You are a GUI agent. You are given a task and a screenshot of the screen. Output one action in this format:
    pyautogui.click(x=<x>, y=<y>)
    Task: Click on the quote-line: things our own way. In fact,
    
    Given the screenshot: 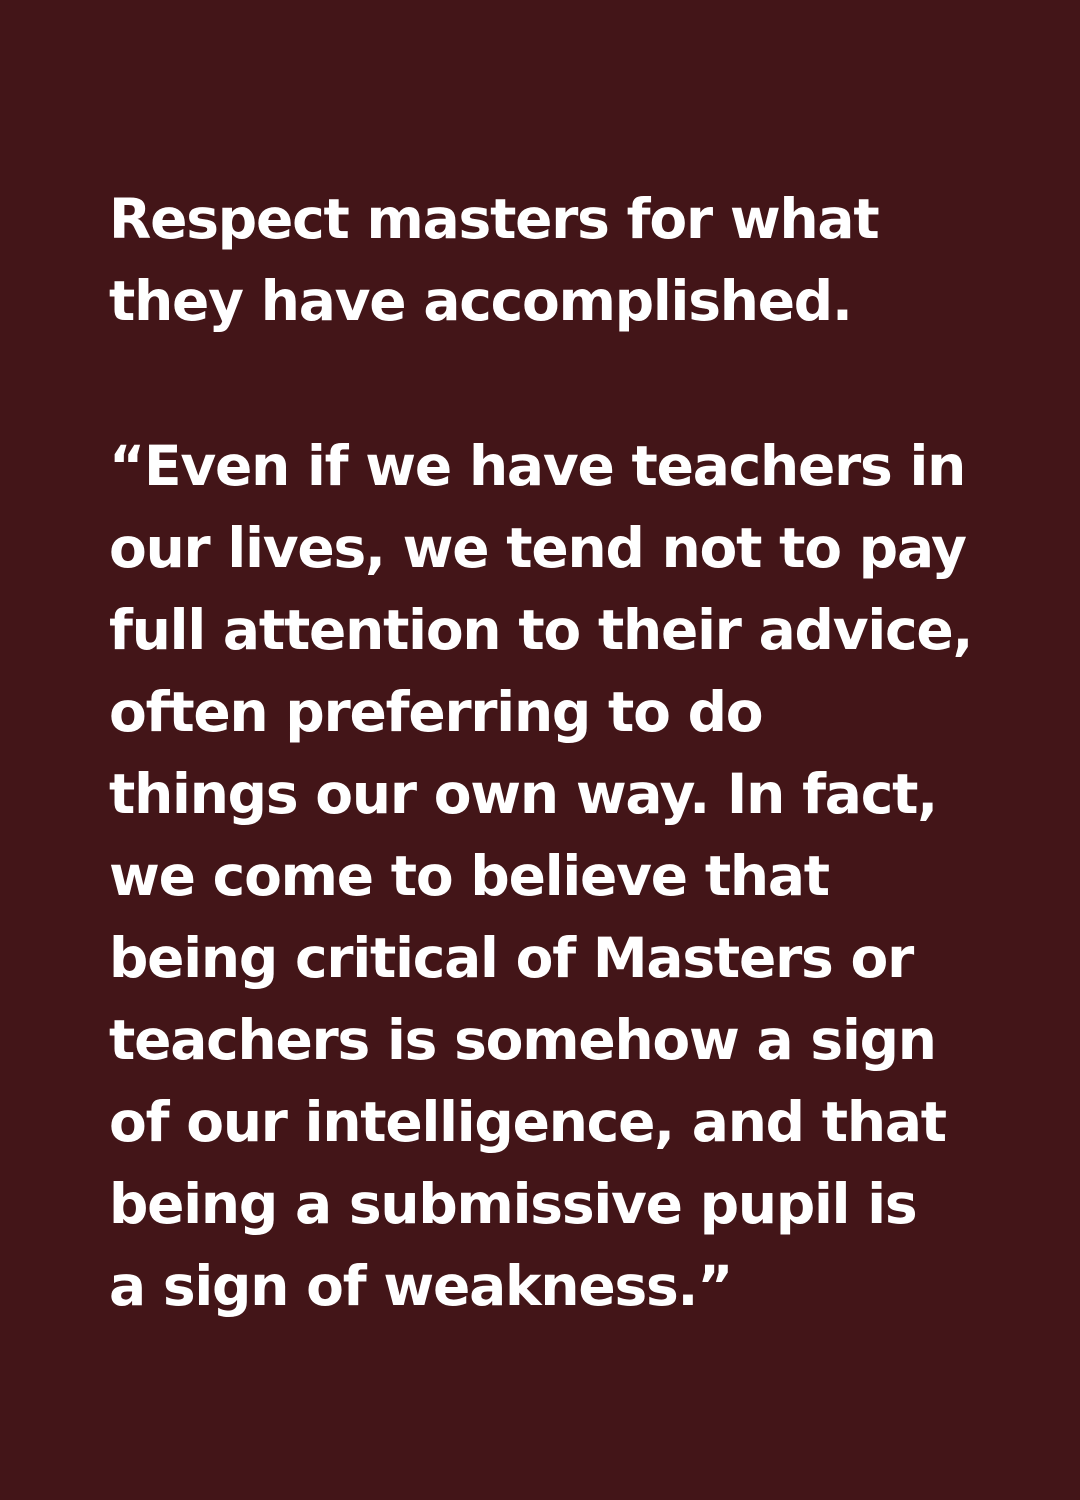 What is the action you would take?
    pyautogui.click(x=523, y=794)
    